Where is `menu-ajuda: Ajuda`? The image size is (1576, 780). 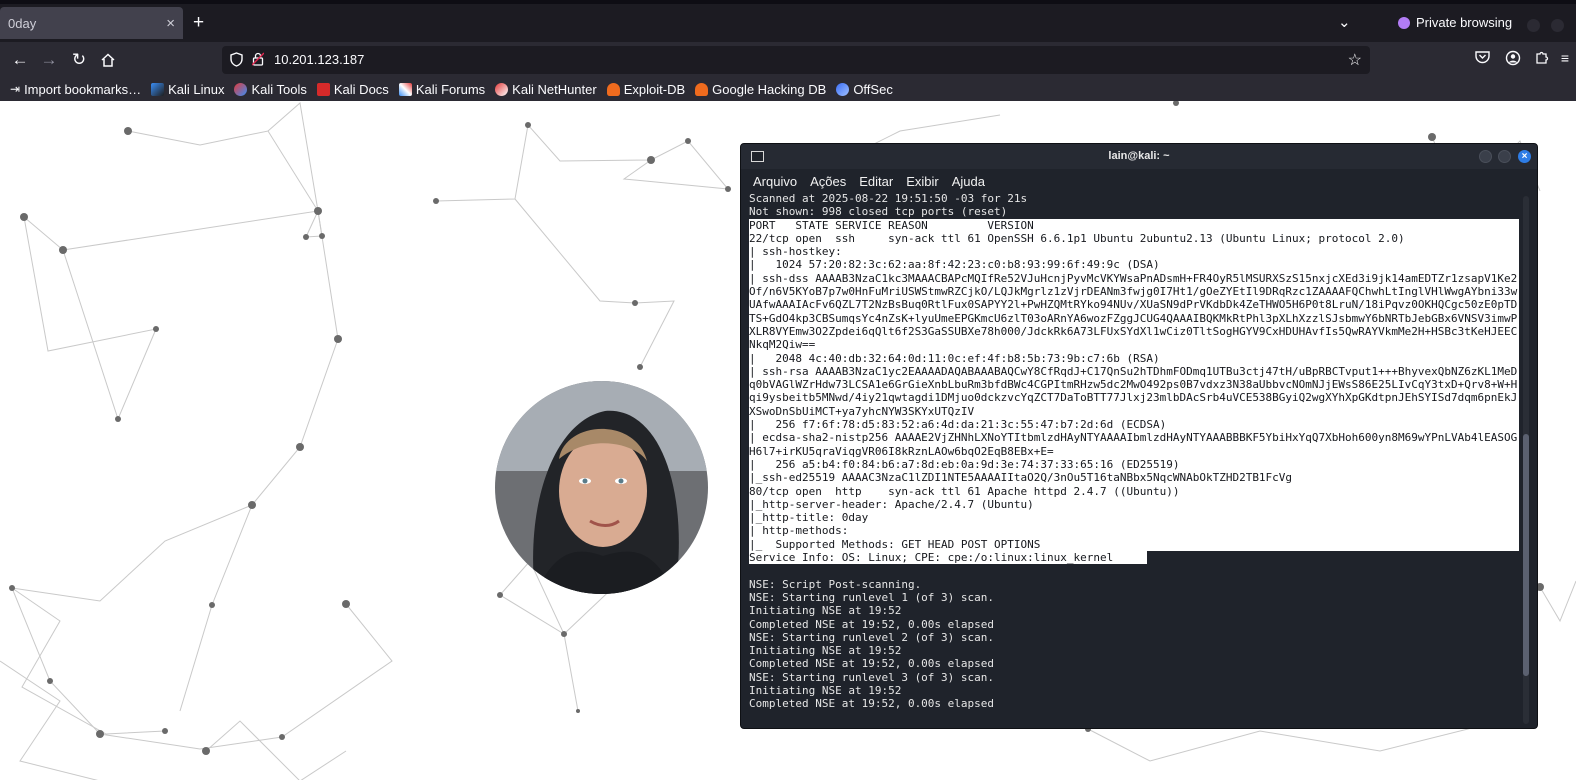 menu-ajuda: Ajuda is located at coordinates (968, 181).